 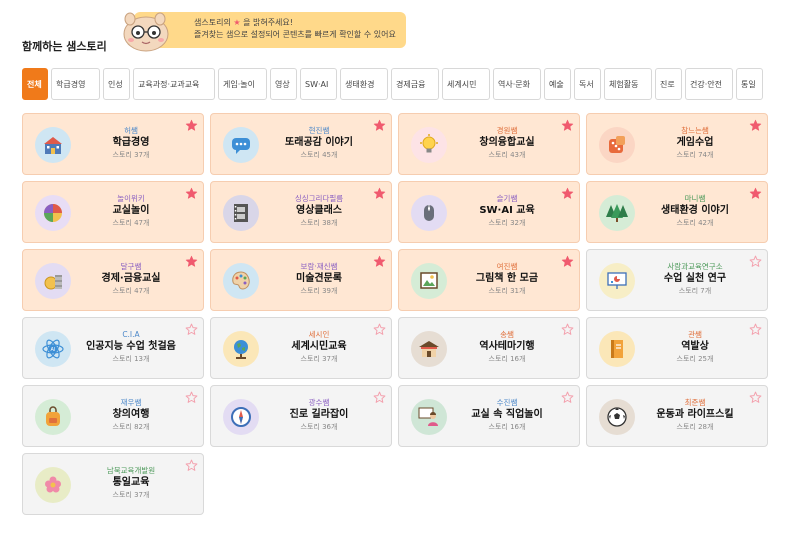 I want to click on filter-chip-14: 진로, so click(x=668, y=84).